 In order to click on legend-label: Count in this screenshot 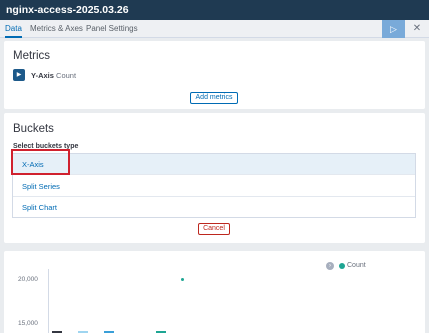, I will do `click(356, 265)`.